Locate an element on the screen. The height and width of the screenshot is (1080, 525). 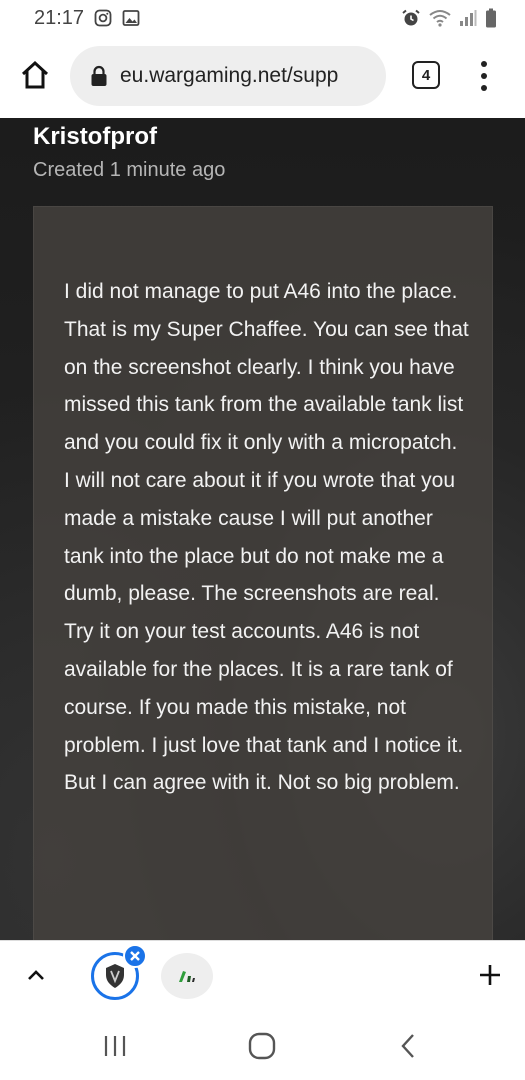
tab-favicon is located at coordinates (187, 976).